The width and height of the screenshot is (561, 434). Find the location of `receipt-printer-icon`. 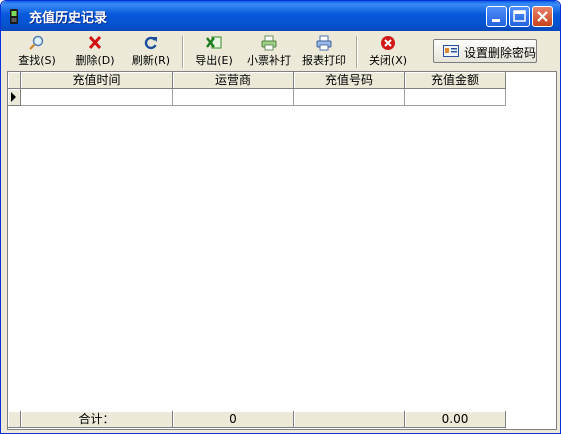

receipt-printer-icon is located at coordinates (269, 43).